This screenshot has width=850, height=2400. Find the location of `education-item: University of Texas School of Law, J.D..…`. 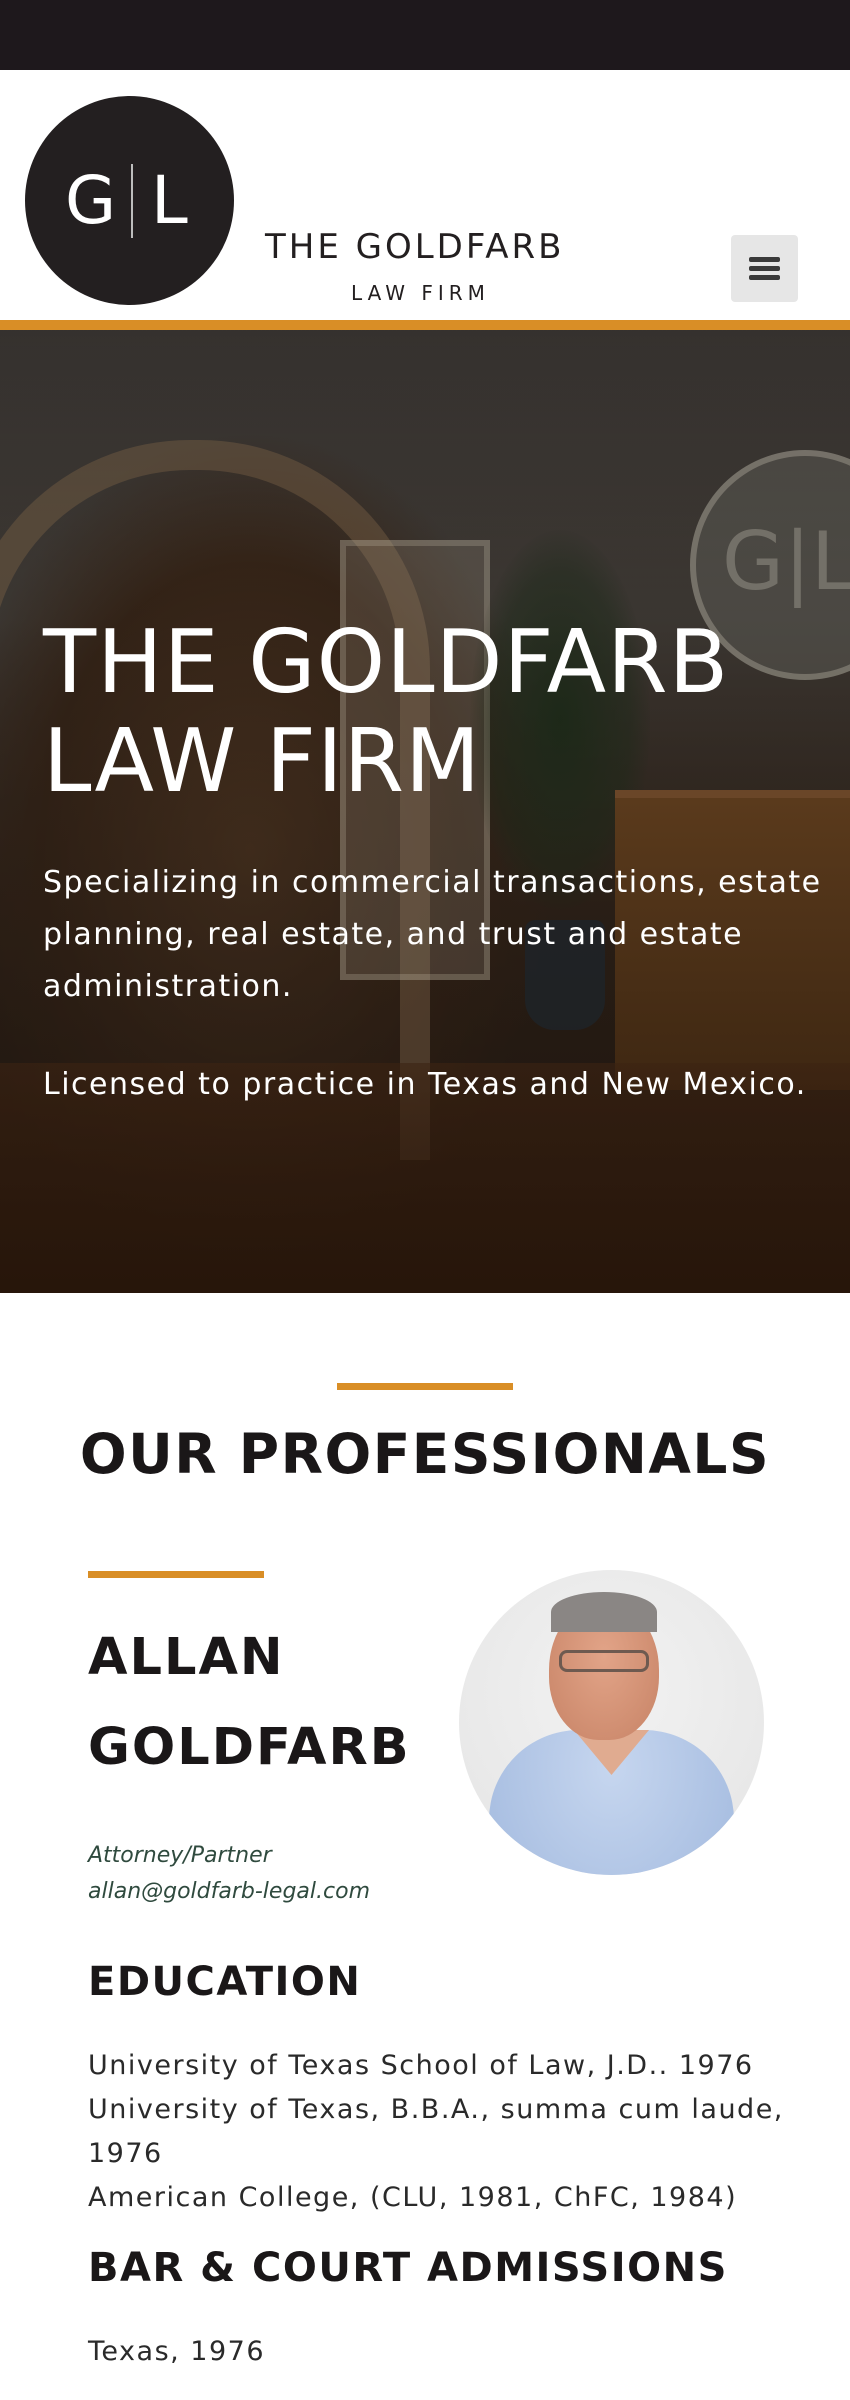

education-item: University of Texas School of Law, J.D..… is located at coordinates (421, 2065).